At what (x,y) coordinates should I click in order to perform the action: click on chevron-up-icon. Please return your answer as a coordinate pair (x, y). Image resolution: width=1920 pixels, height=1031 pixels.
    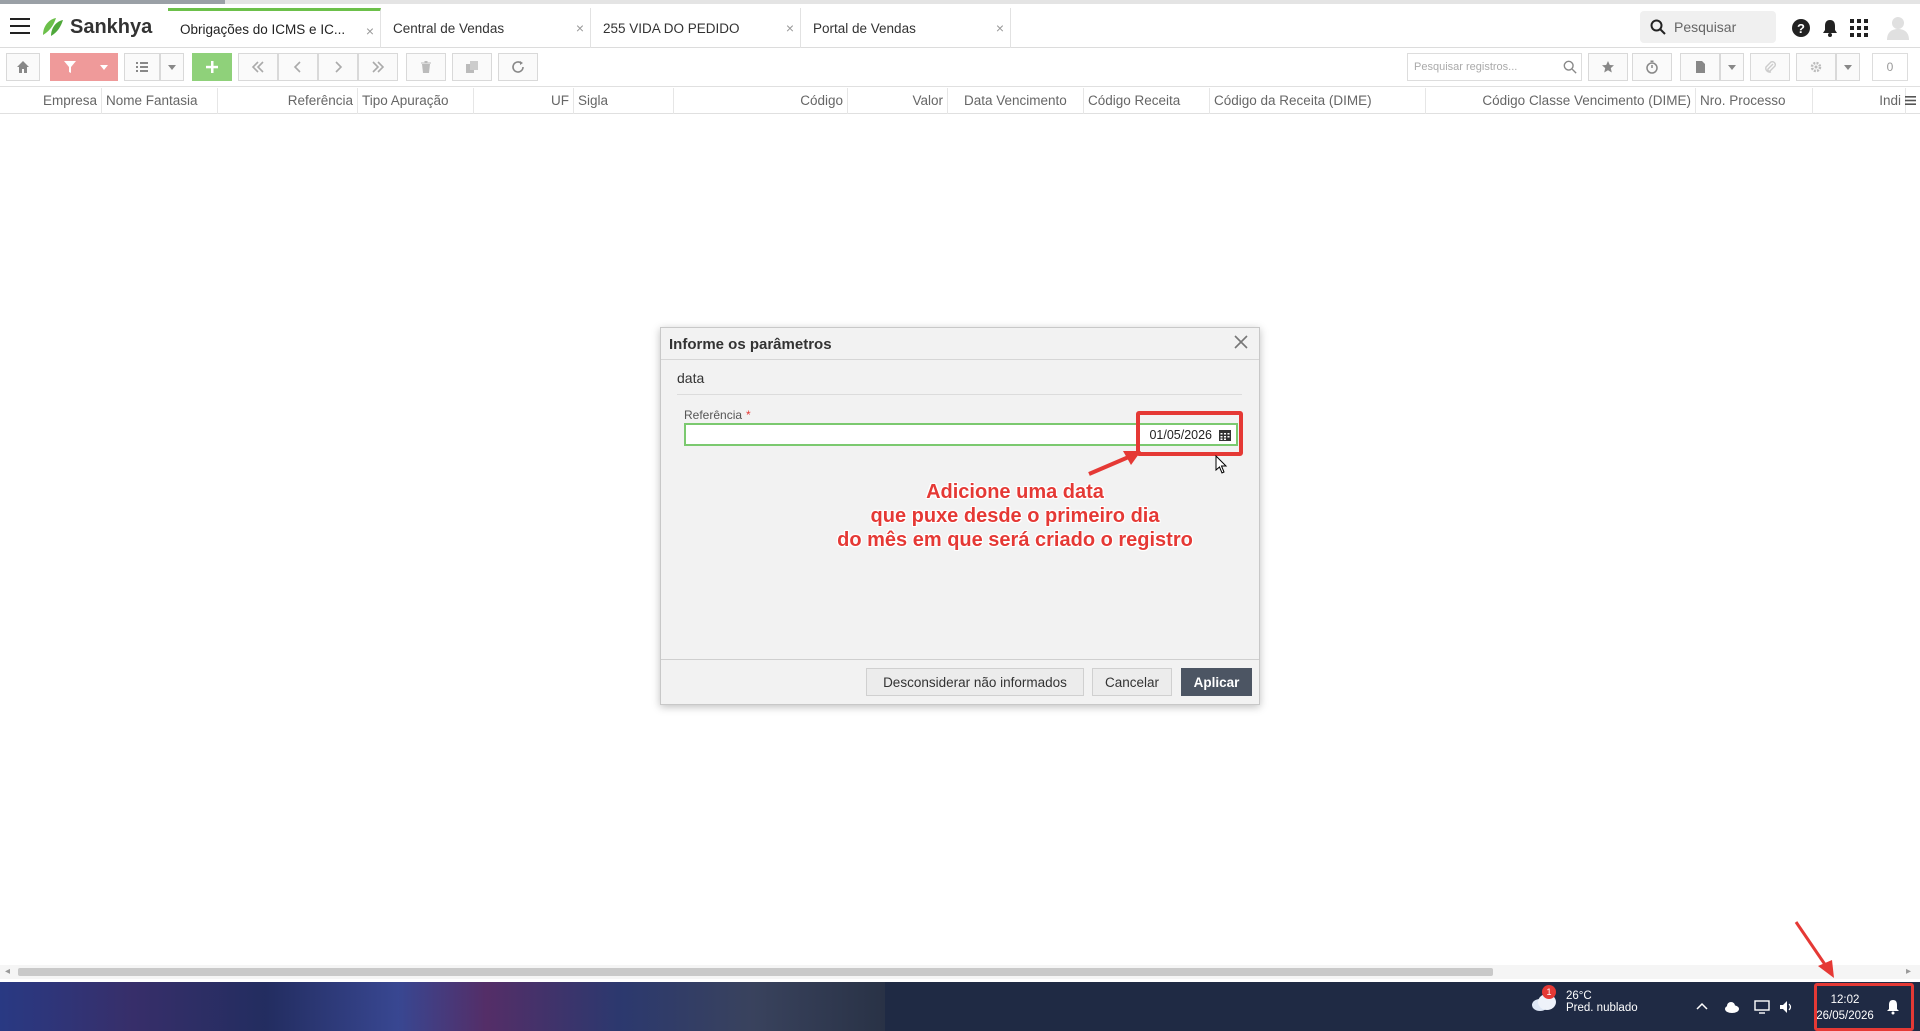
    Looking at the image, I should click on (1702, 1007).